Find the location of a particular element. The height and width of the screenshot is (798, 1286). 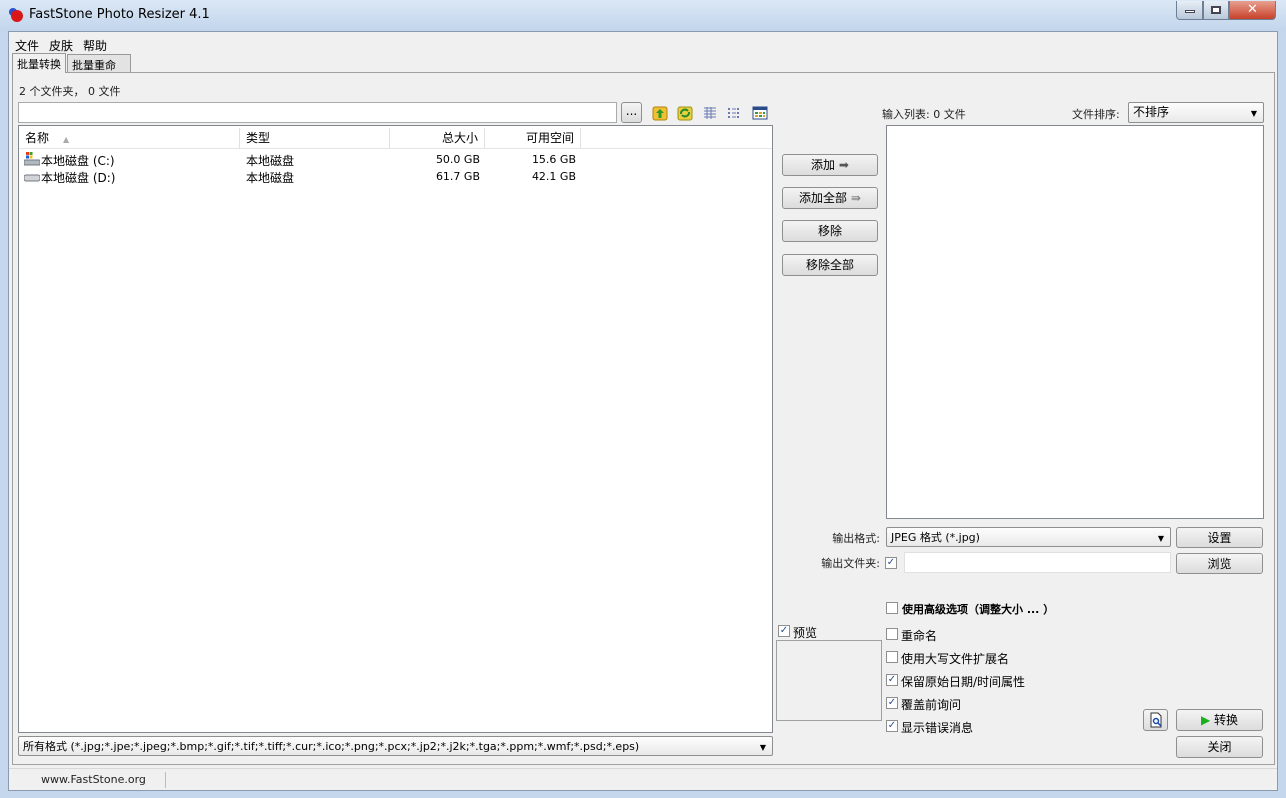

remove-button: 移除 is located at coordinates (830, 231).